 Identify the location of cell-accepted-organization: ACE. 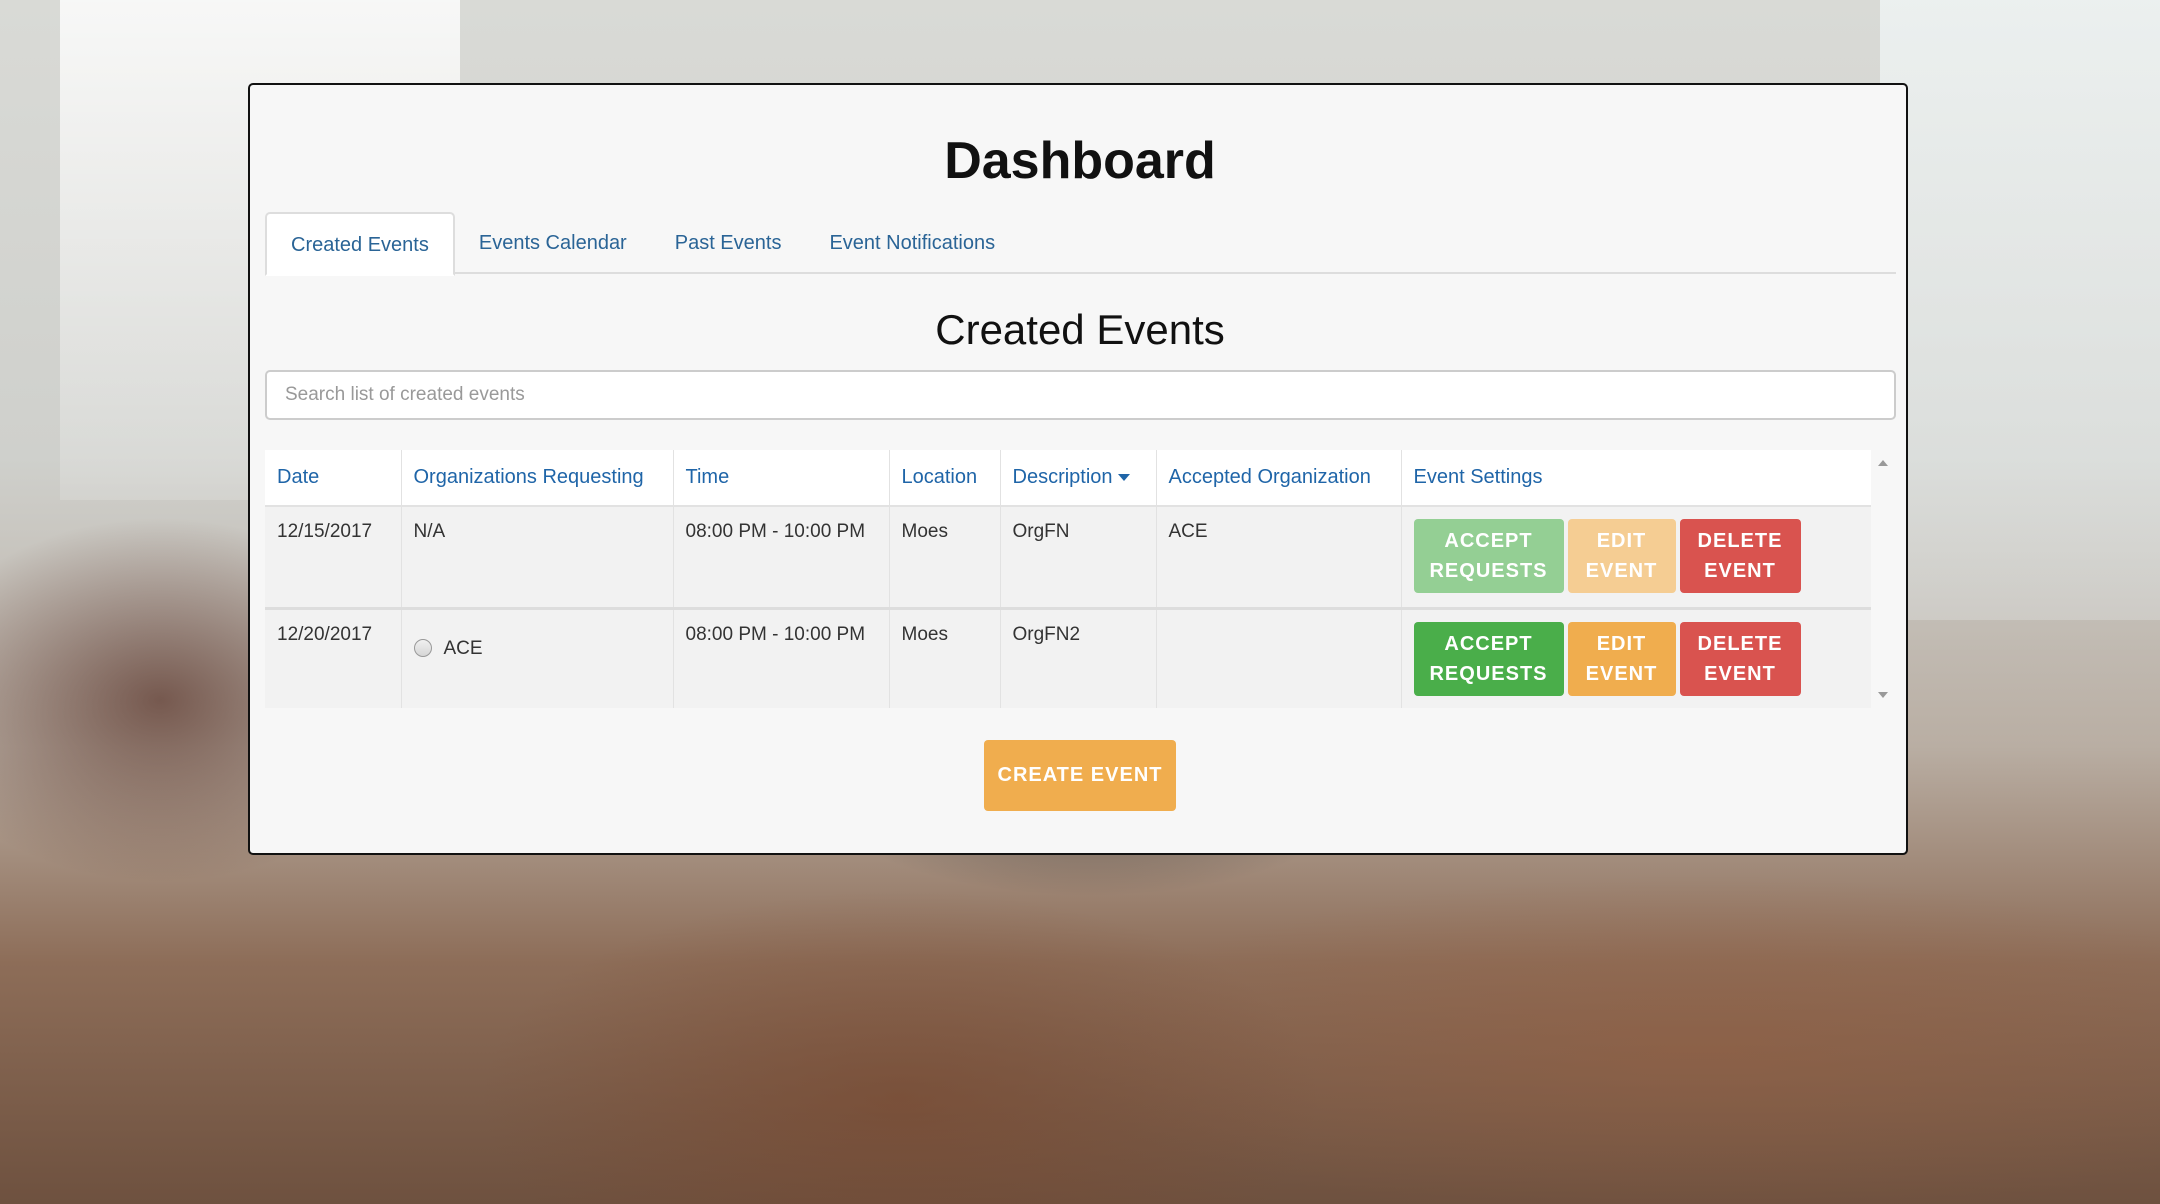
(1279, 558).